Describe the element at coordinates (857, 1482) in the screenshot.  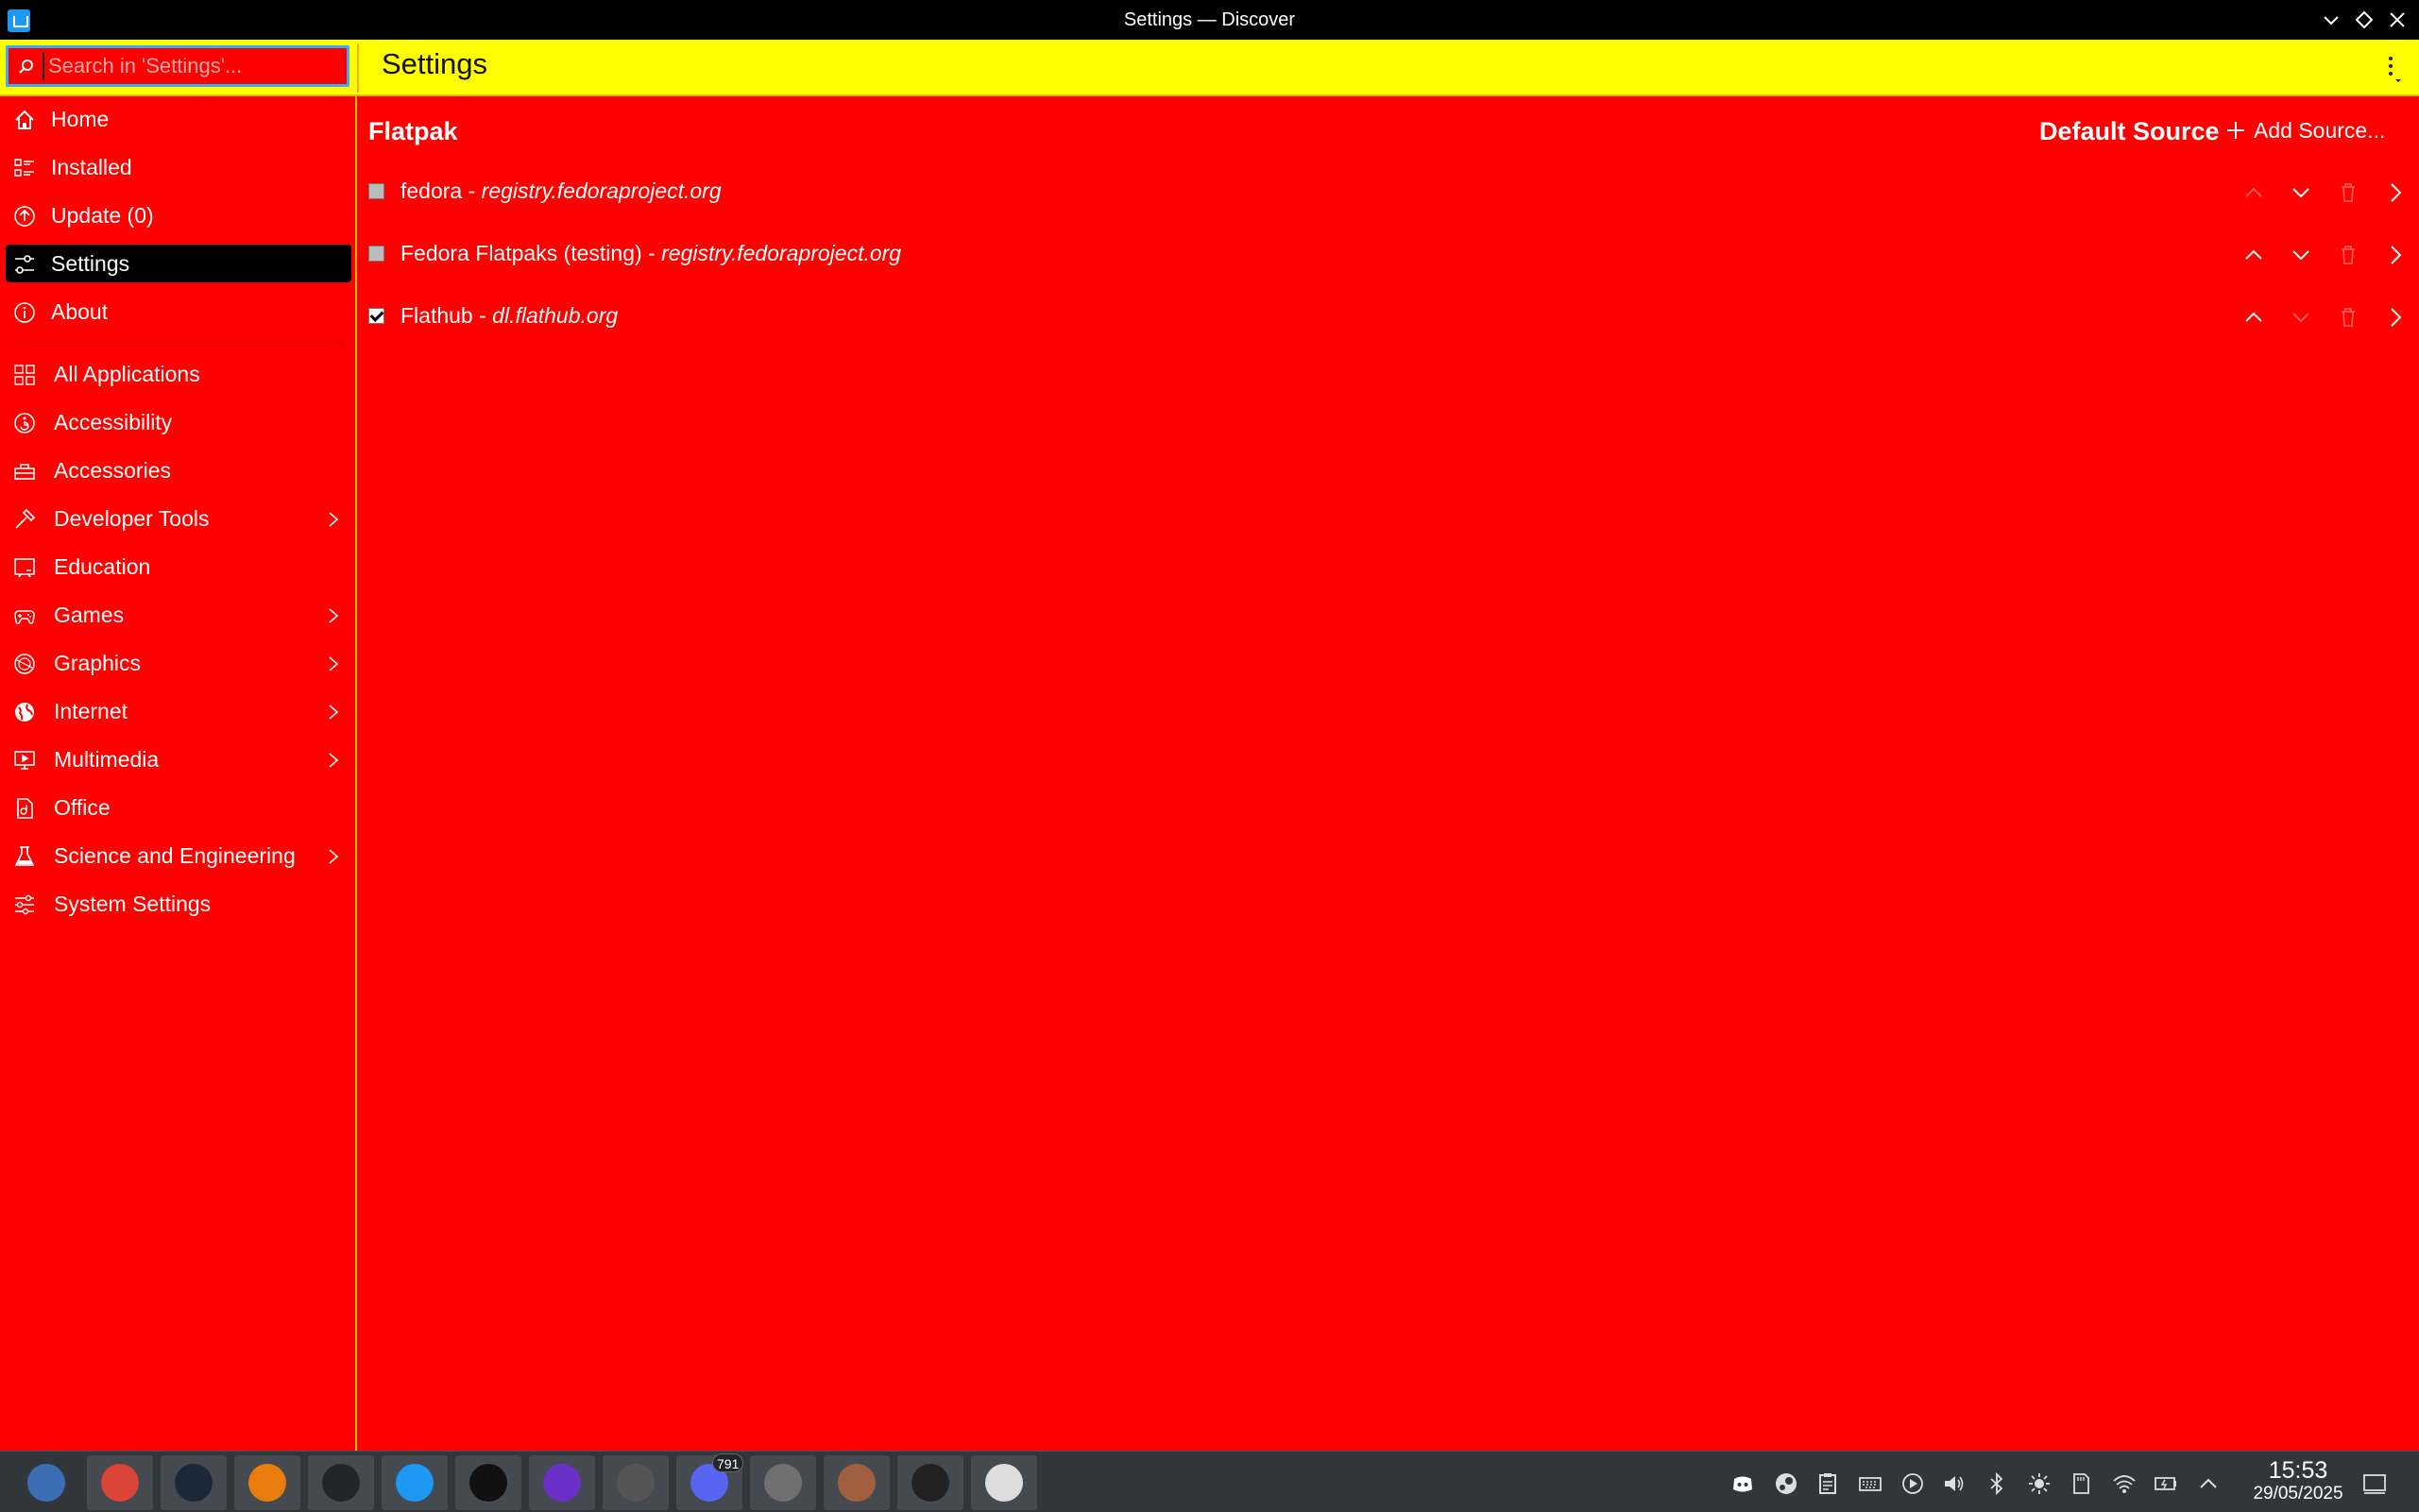
I see `image-app-task-button` at that location.